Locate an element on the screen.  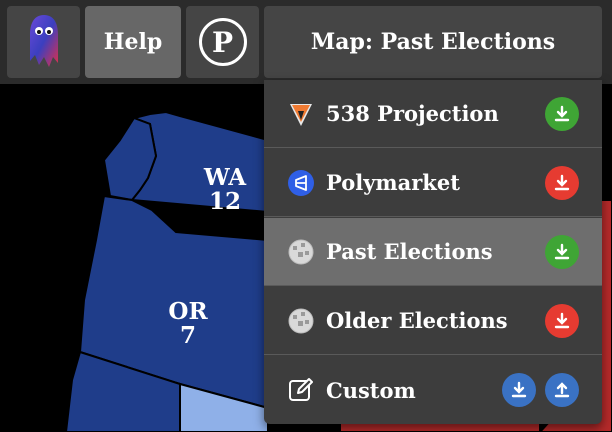
state-ev: 12 is located at coordinates (224, 201).